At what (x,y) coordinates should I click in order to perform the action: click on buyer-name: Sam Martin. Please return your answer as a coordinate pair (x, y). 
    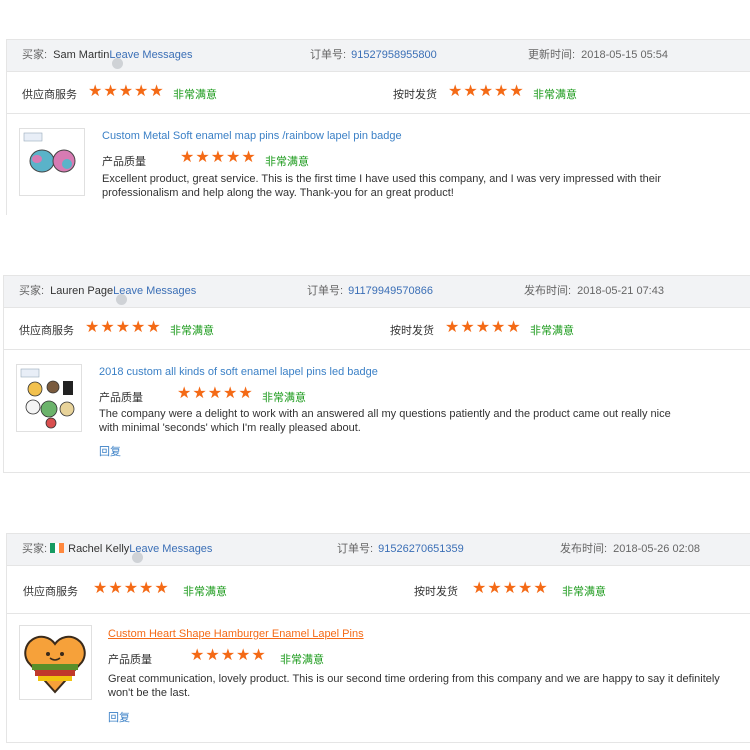
    Looking at the image, I should click on (81, 55).